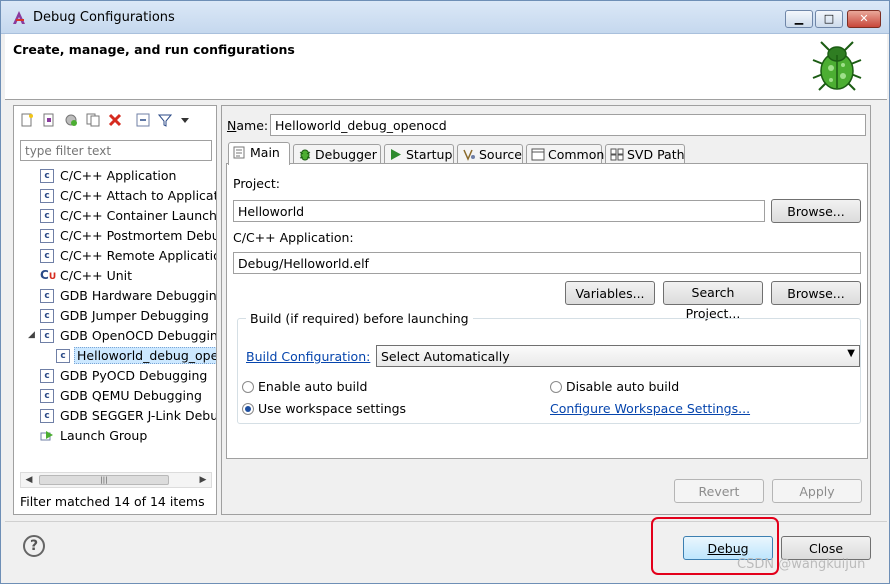  I want to click on disable-auto-build-radio, so click(556, 387).